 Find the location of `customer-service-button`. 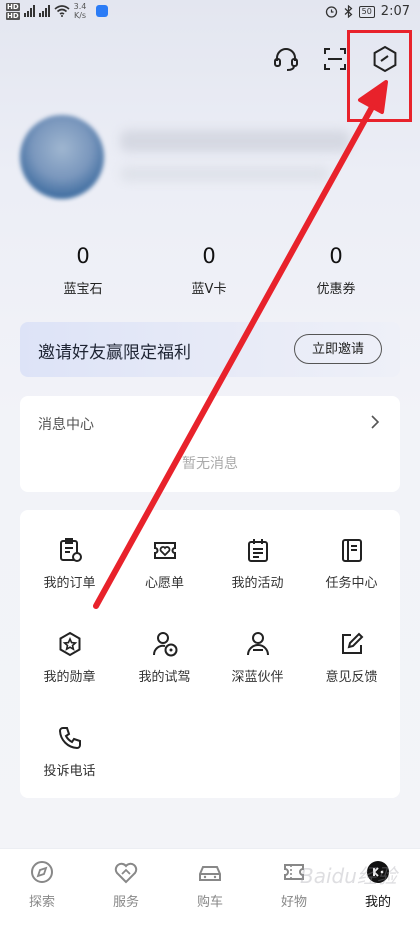

customer-service-button is located at coordinates (286, 59).